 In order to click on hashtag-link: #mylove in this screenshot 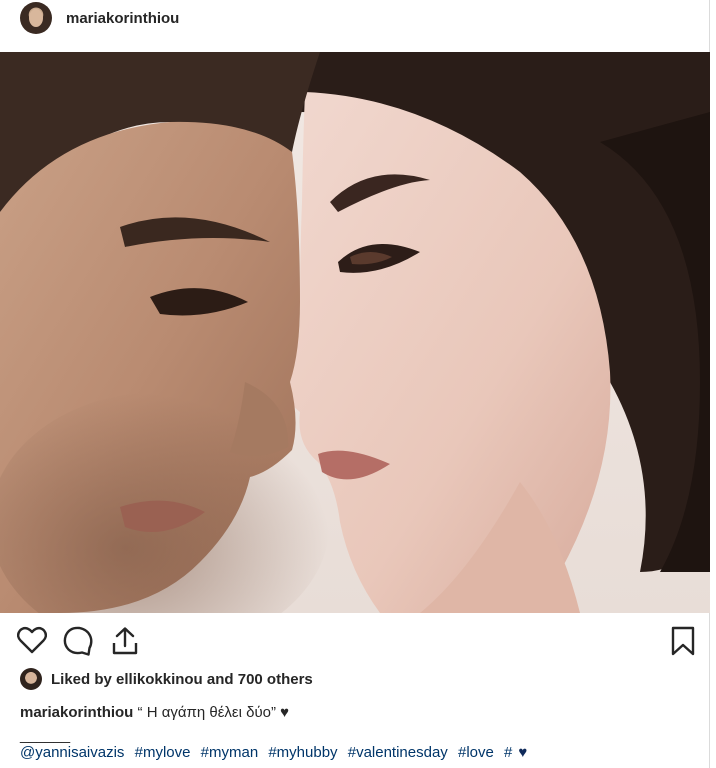, I will do `click(163, 752)`.